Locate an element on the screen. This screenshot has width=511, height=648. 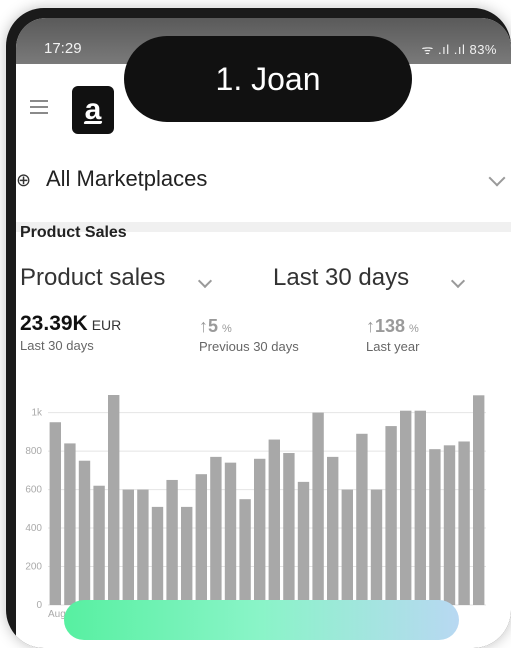
stat-total-sales: 23.39K EUR Last 30 days is located at coordinates (70, 332).